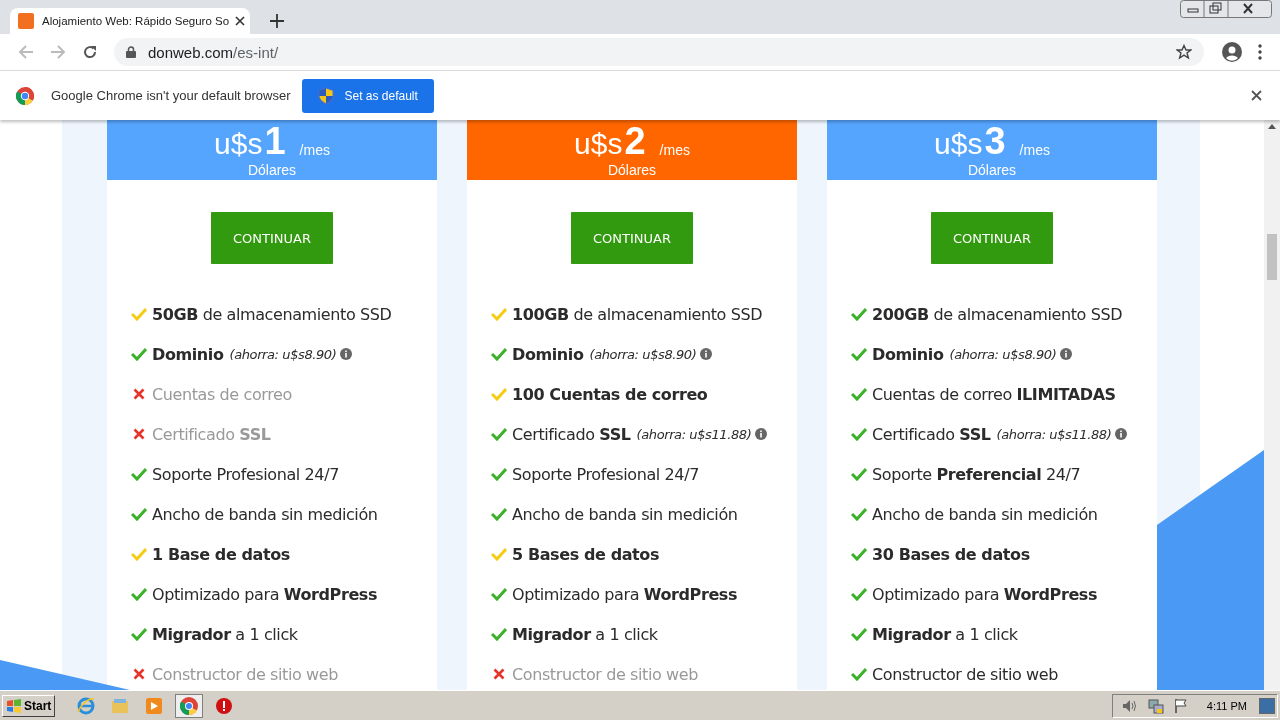 This screenshot has height=720, width=1280. Describe the element at coordinates (240, 21) in the screenshot. I see `close-tab-icon` at that location.